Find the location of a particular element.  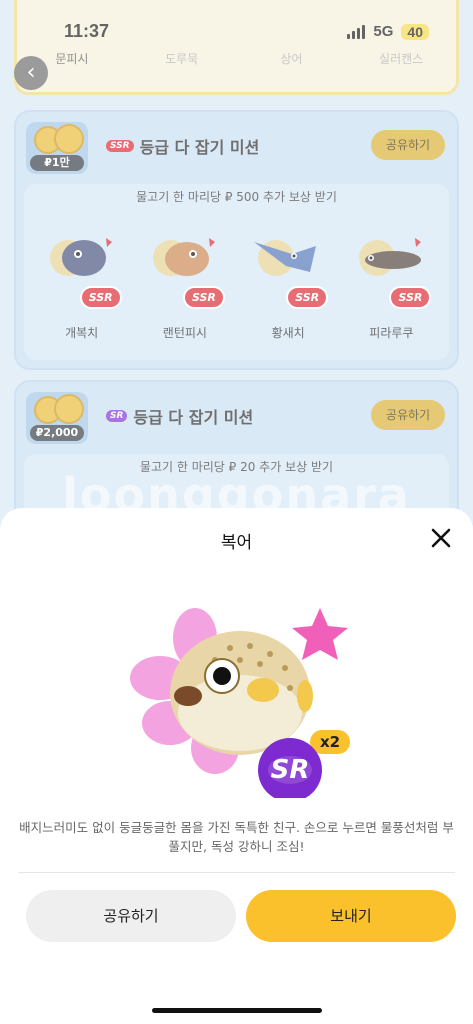

close-icon is located at coordinates (441, 538).